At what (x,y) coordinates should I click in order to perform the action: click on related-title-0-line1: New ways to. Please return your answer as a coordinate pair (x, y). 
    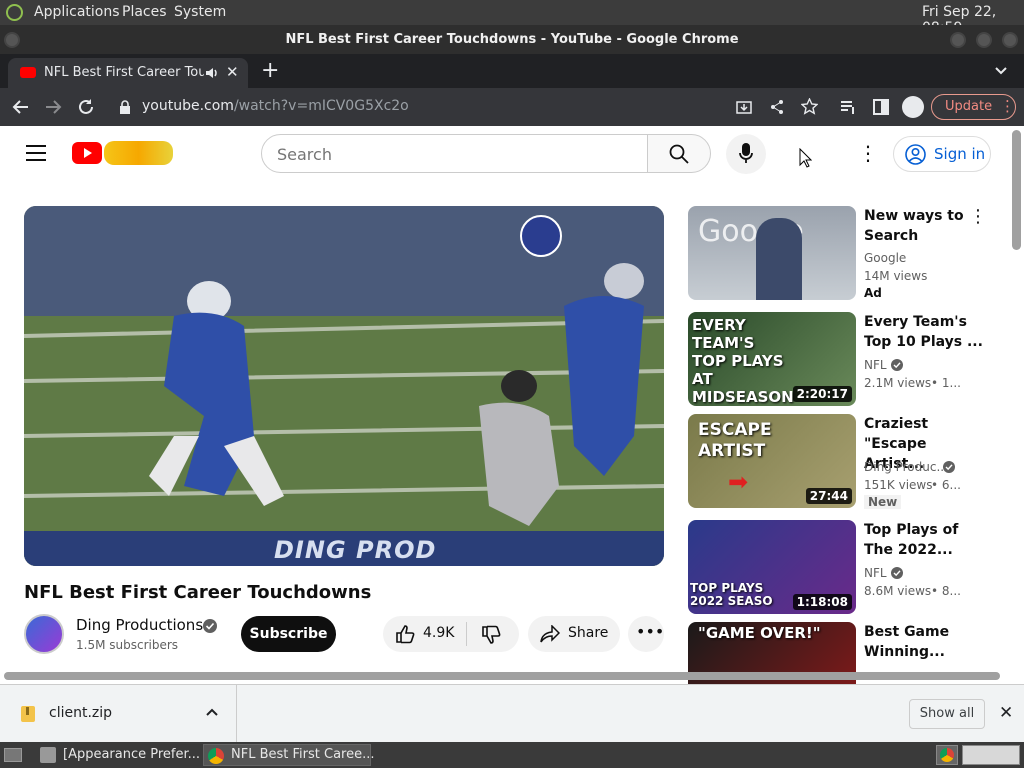
    Looking at the image, I should click on (924, 216).